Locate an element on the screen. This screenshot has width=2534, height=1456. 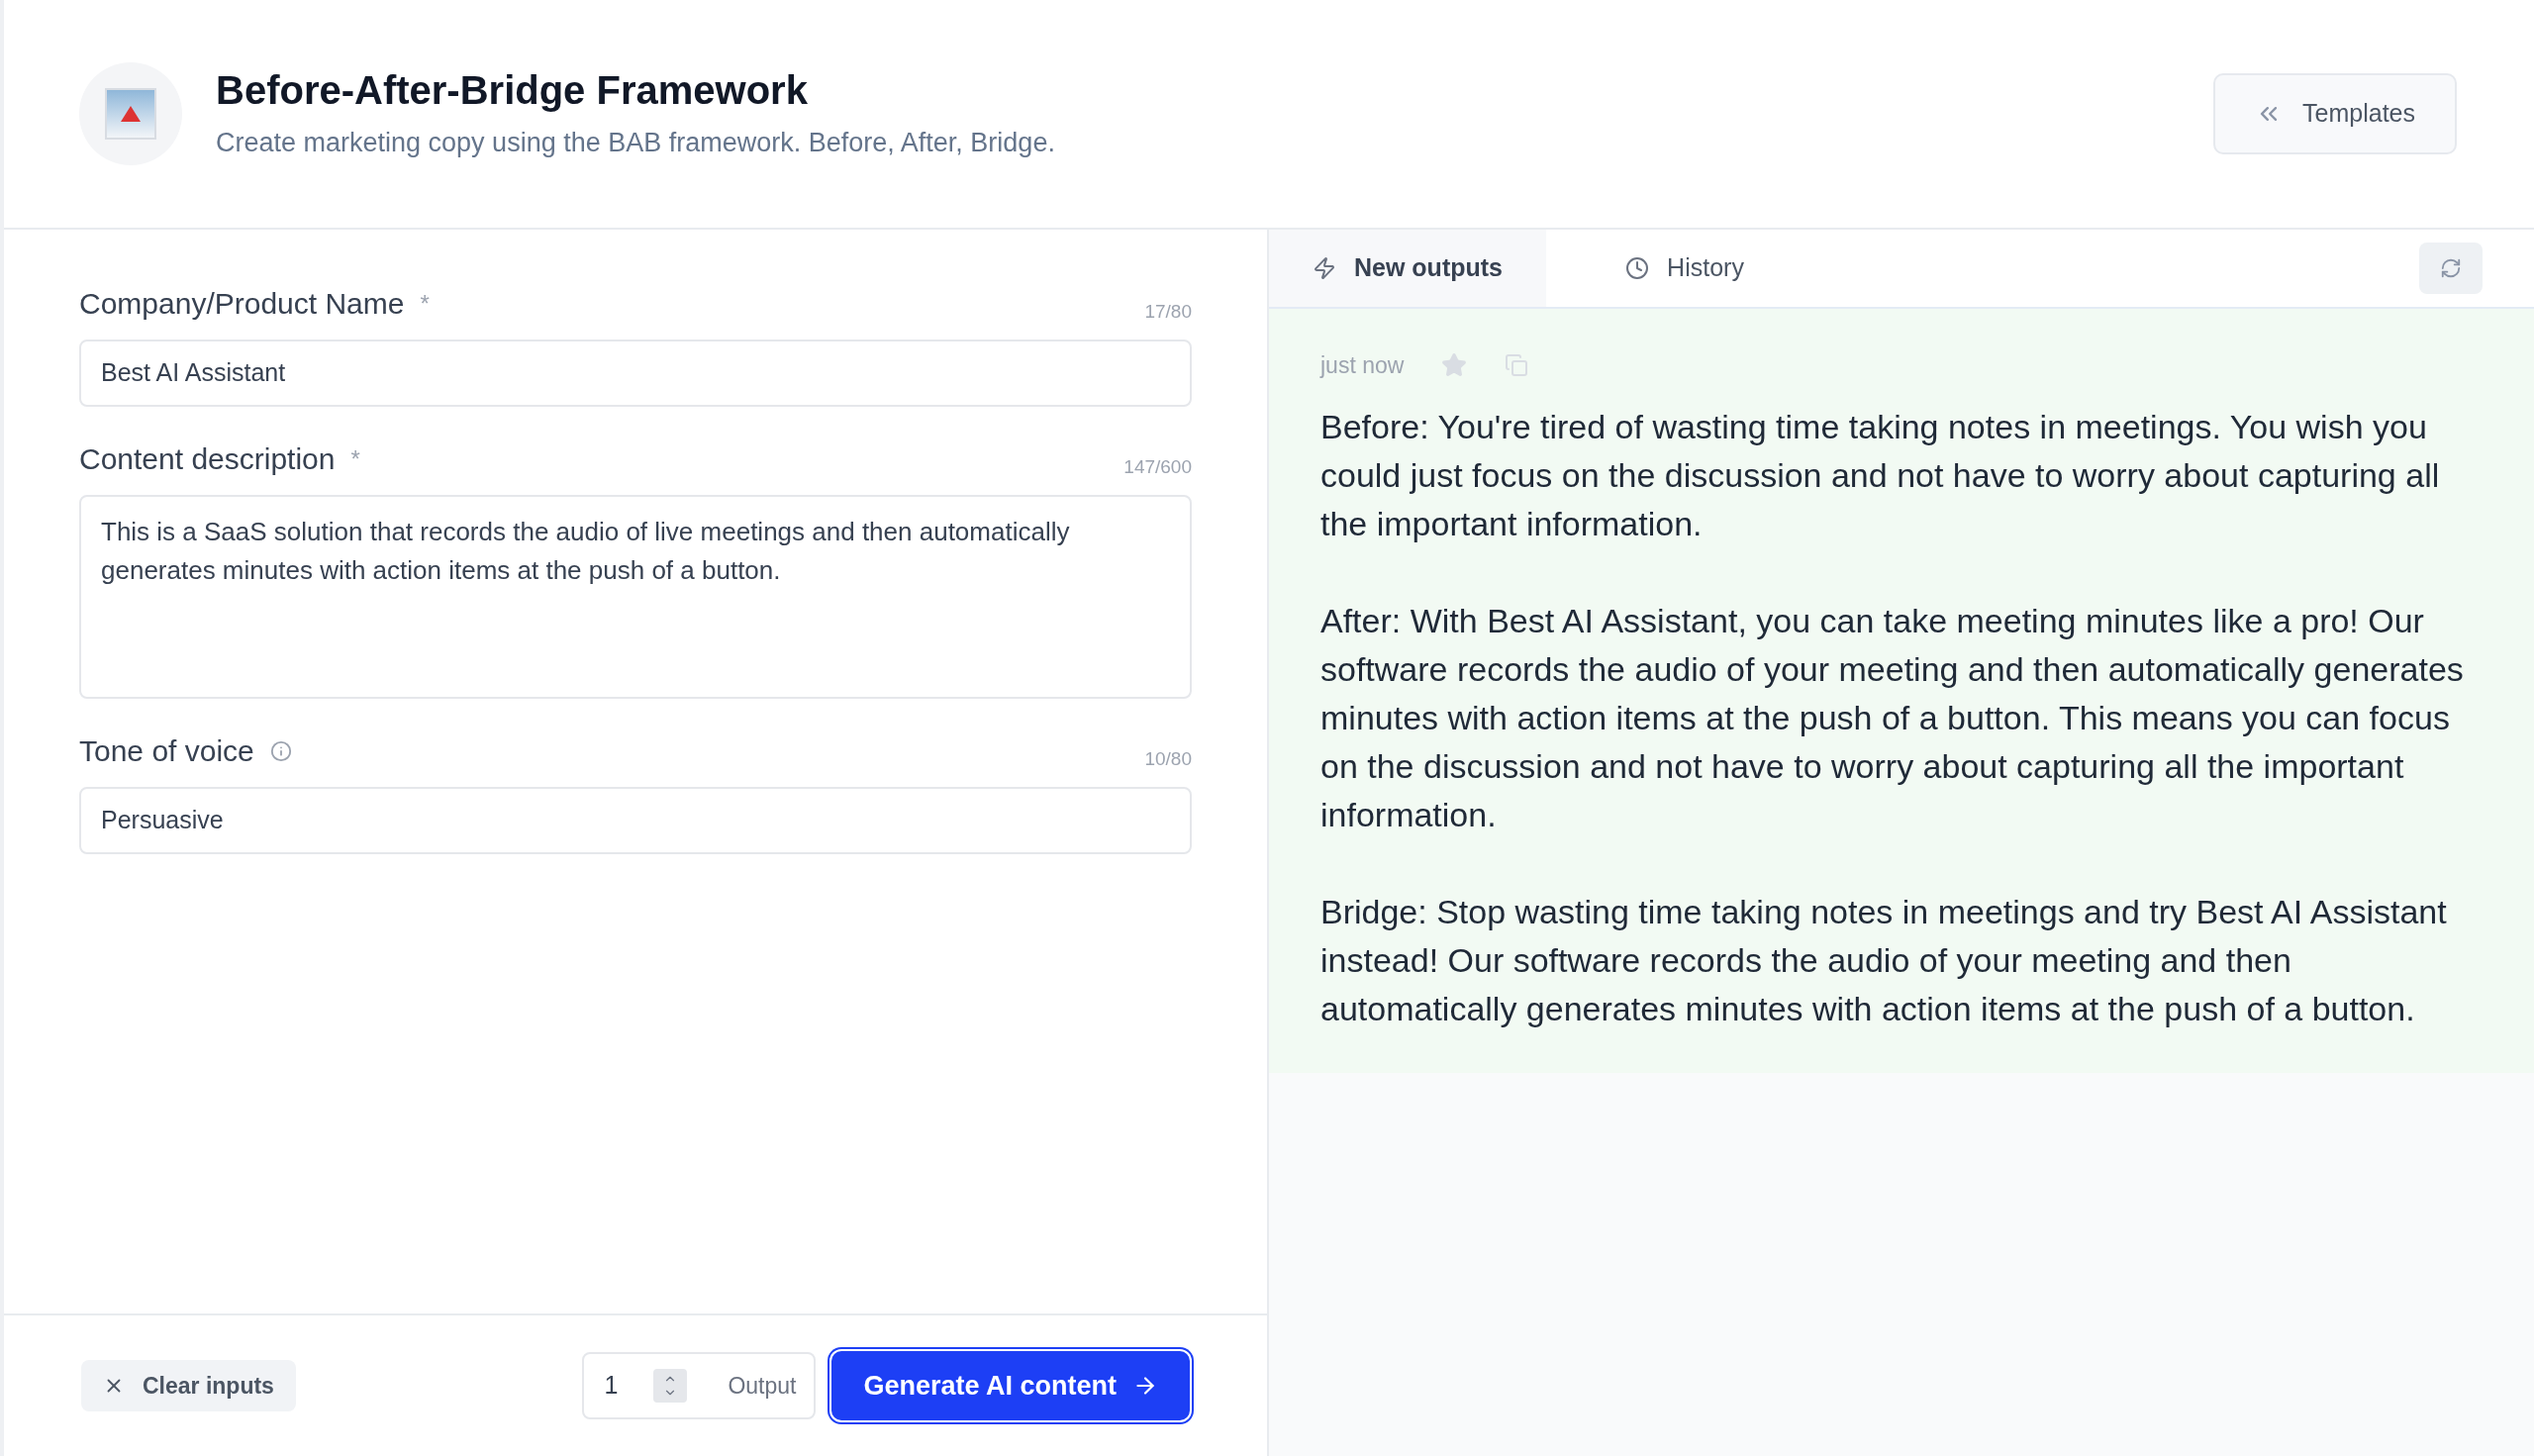
field-label: Tone of voice is located at coordinates (166, 751).